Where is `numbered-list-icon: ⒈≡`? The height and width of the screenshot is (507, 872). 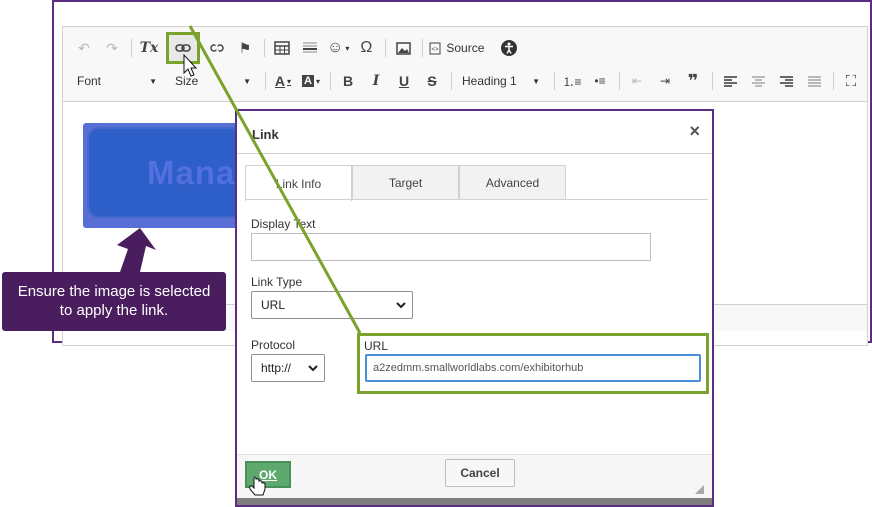 numbered-list-icon: ⒈≡ is located at coordinates (572, 81).